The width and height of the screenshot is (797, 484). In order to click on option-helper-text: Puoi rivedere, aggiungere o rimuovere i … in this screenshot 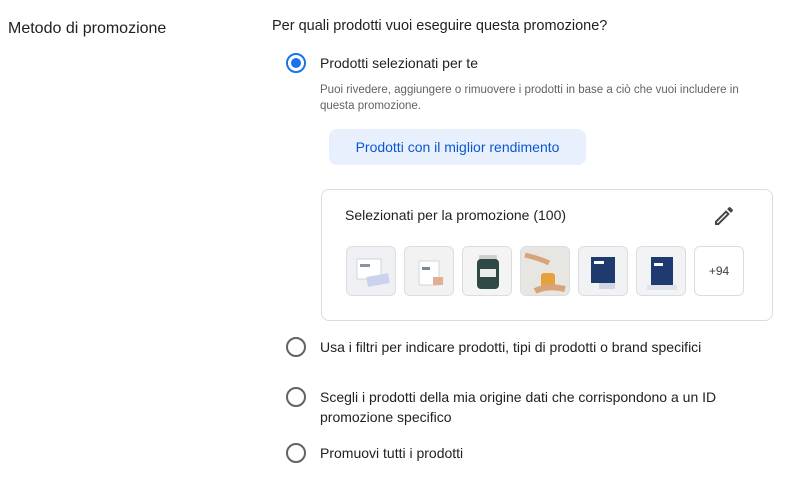, I will do `click(529, 98)`.